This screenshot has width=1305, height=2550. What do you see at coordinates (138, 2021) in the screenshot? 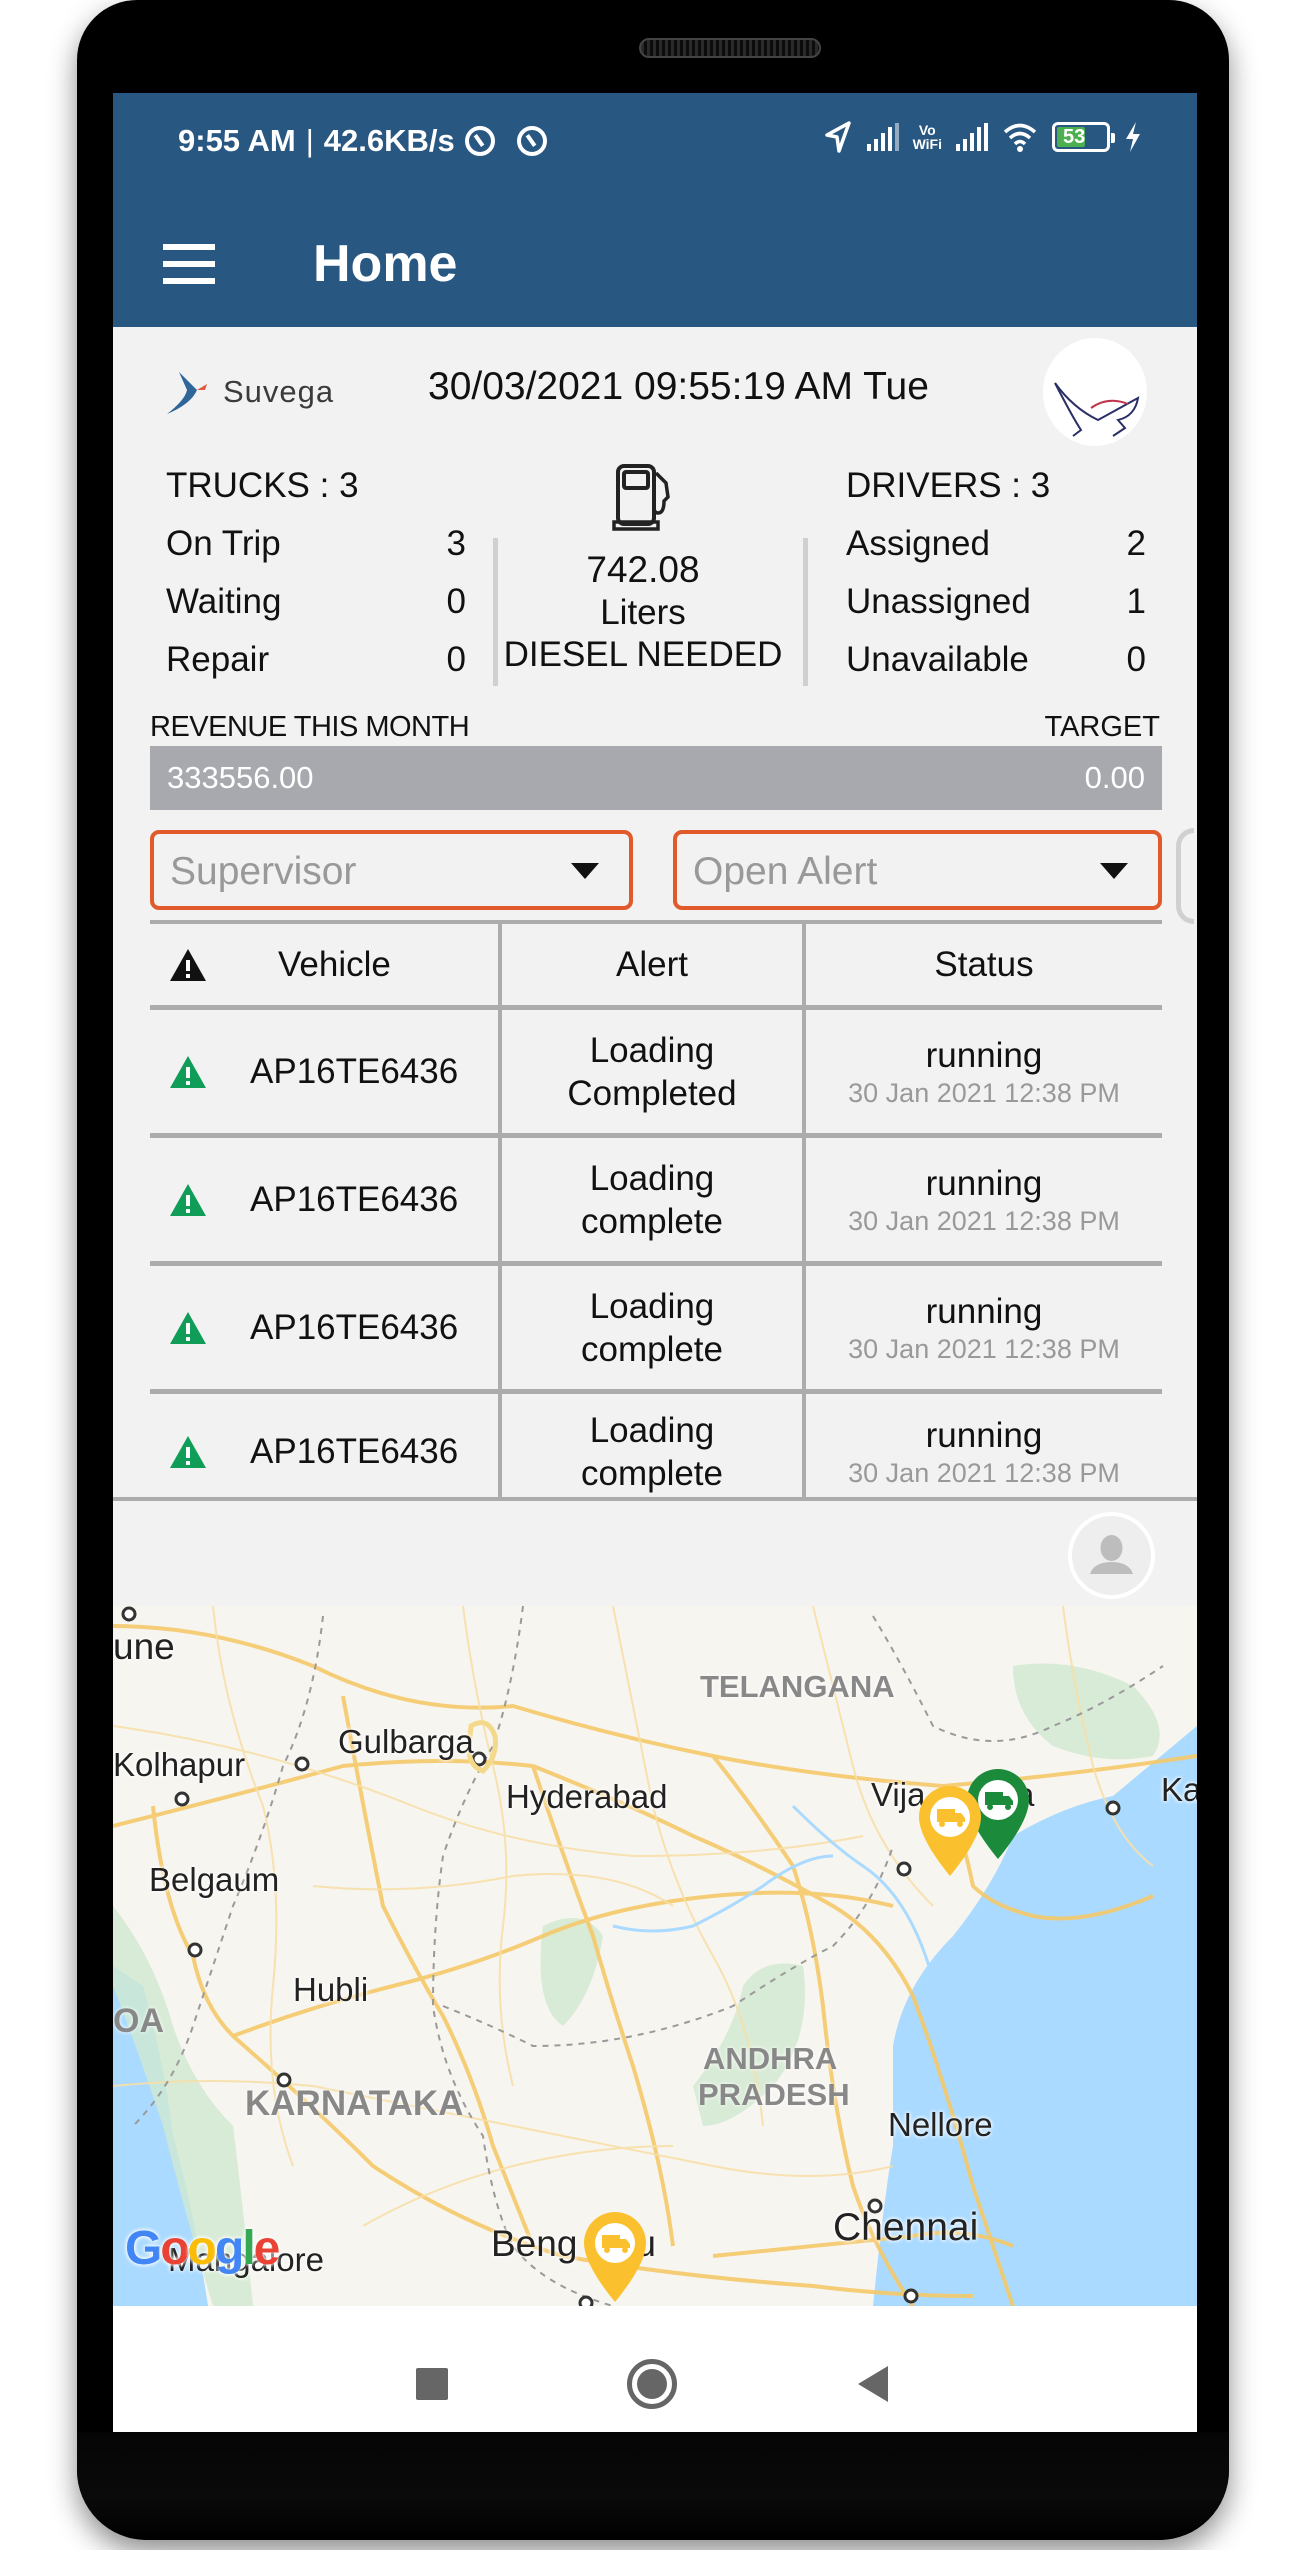
I see `map-state-label: OA` at bounding box center [138, 2021].